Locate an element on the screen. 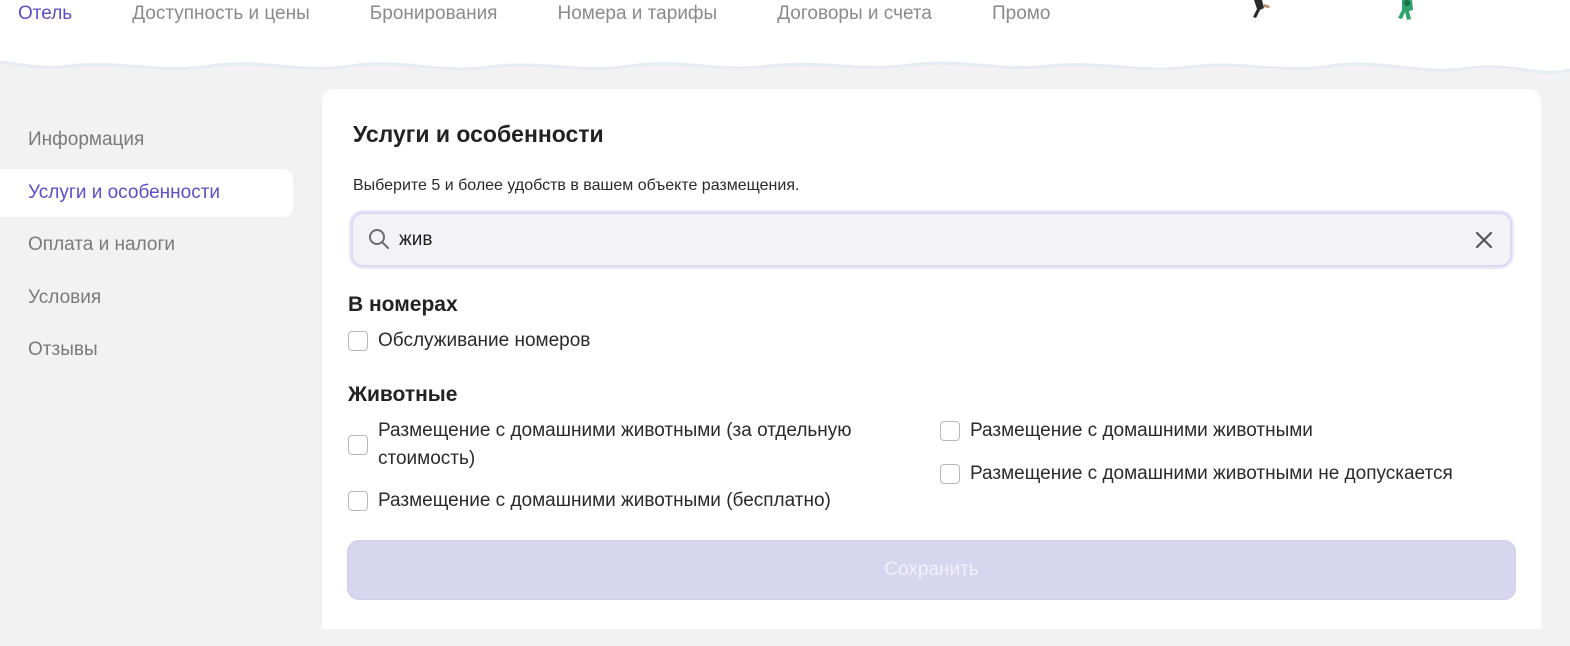  page-title: Услуги и особенности is located at coordinates (478, 134).